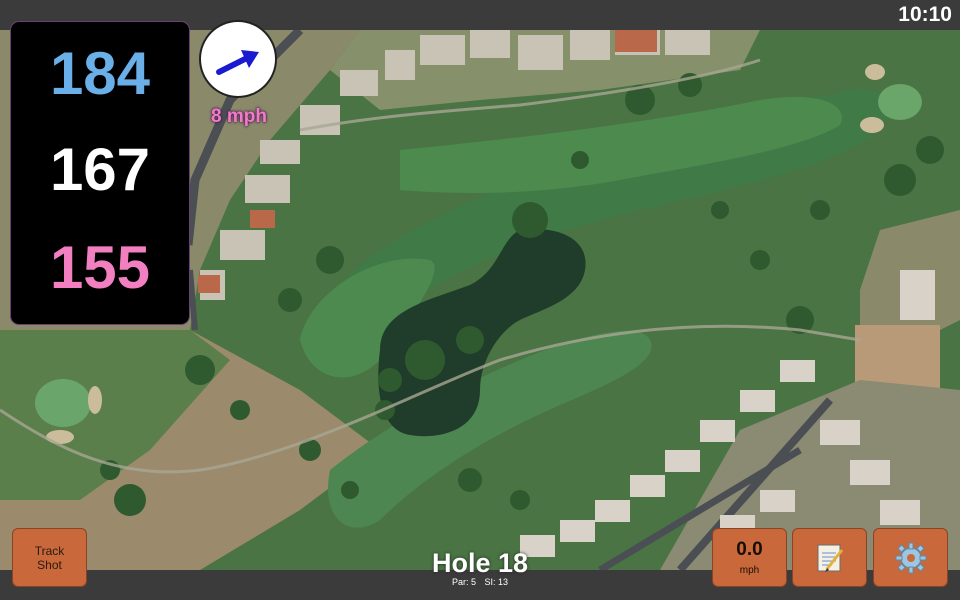 Image resolution: width=960 pixels, height=600 pixels. I want to click on notepad-icon, so click(830, 558).